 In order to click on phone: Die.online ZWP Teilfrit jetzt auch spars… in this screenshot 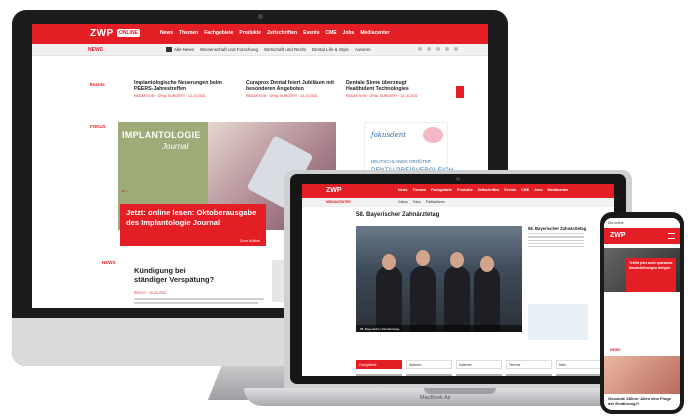, I will do `click(642, 313)`.